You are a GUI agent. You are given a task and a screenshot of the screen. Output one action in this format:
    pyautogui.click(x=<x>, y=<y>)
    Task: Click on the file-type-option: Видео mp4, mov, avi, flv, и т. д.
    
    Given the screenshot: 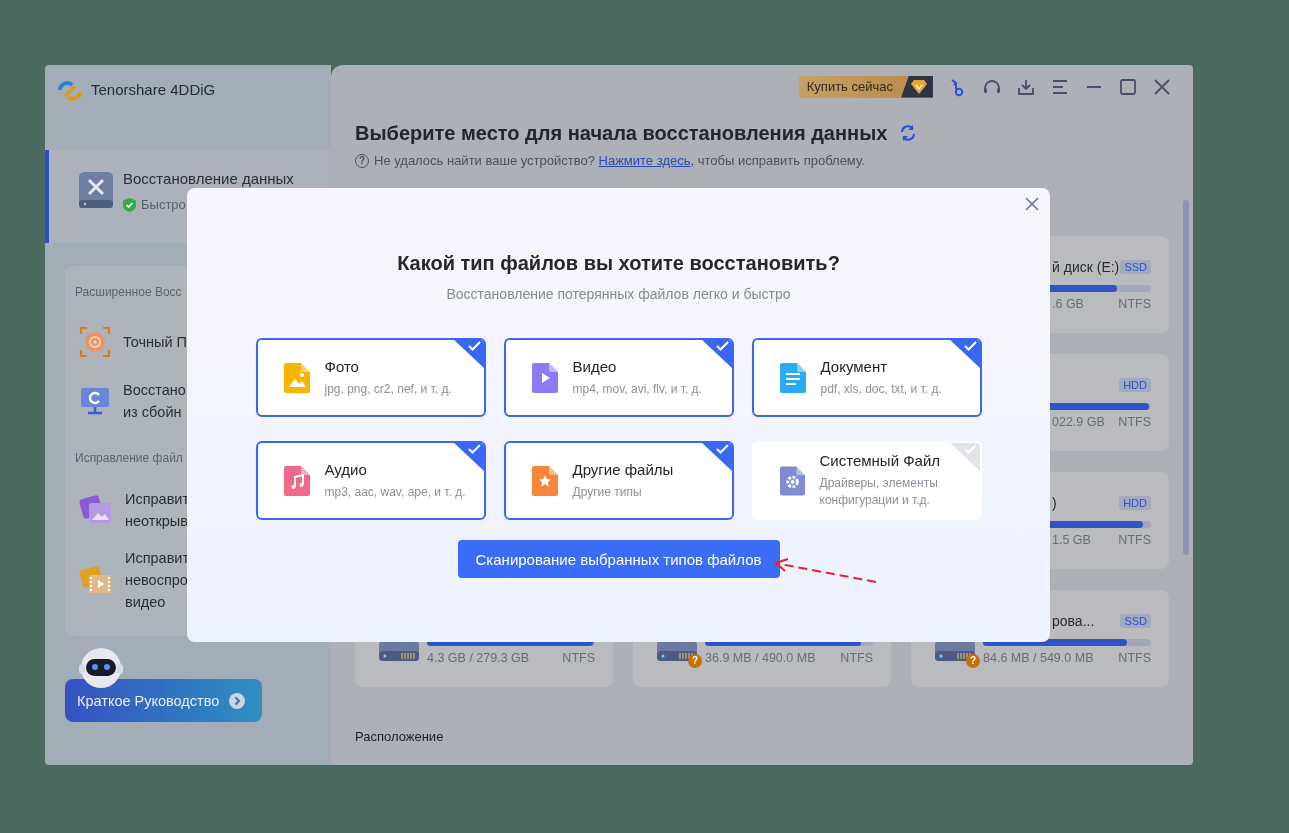 What is the action you would take?
    pyautogui.click(x=618, y=377)
    